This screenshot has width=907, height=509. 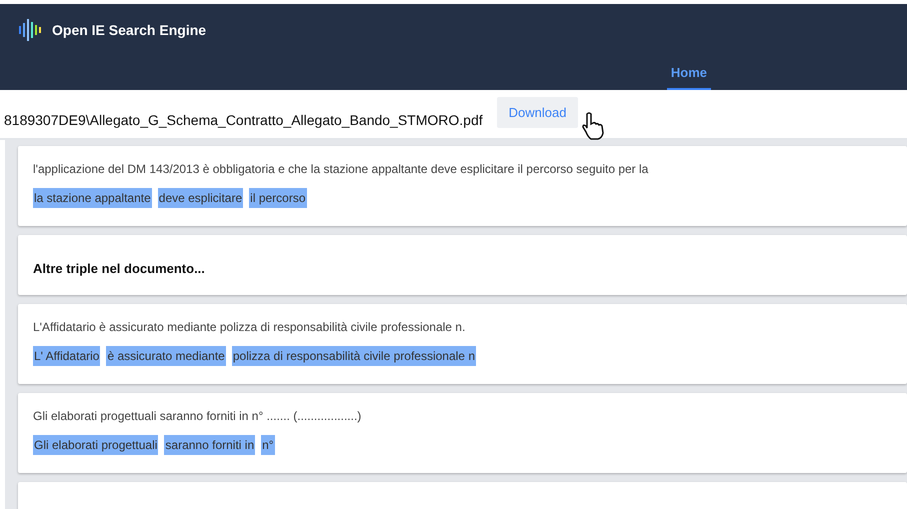 I want to click on sentence-text: Gli elaborati progettuali saranno forniti in n° ....... (..................), so click(x=197, y=416).